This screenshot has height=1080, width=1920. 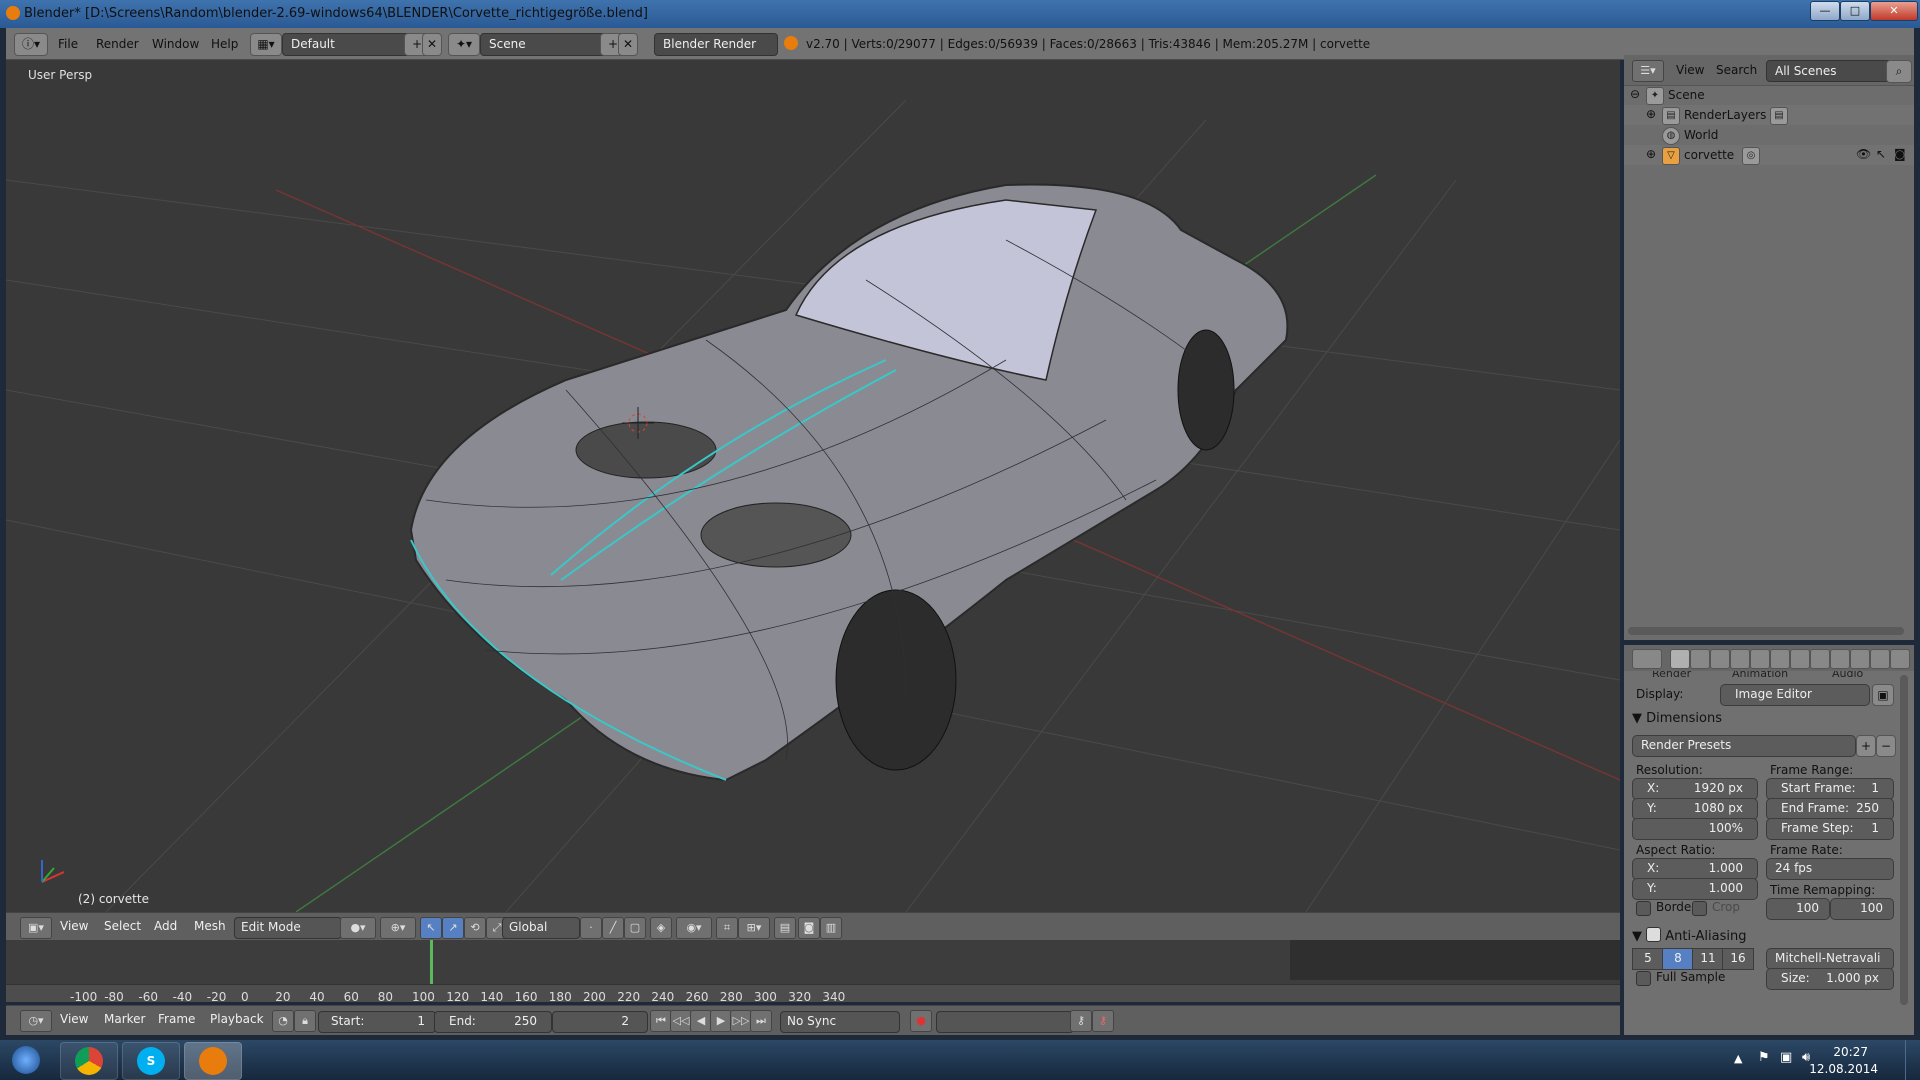 What do you see at coordinates (165, 926) in the screenshot?
I see `menu-add: Add` at bounding box center [165, 926].